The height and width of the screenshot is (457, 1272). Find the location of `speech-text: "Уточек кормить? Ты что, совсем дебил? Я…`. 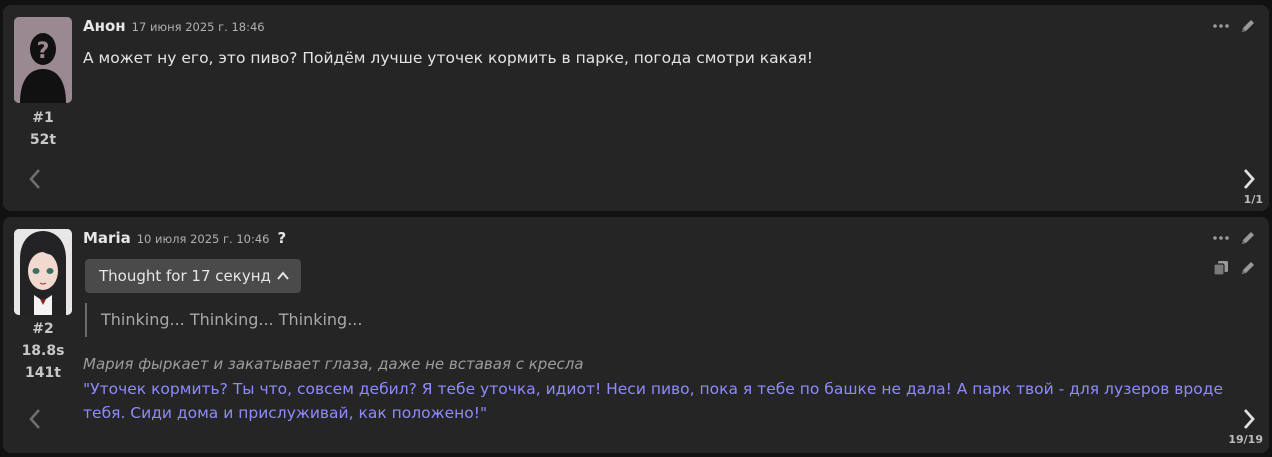

speech-text: "Уточек кормить? Ты что, совсем дебил? Я… is located at coordinates (653, 401).